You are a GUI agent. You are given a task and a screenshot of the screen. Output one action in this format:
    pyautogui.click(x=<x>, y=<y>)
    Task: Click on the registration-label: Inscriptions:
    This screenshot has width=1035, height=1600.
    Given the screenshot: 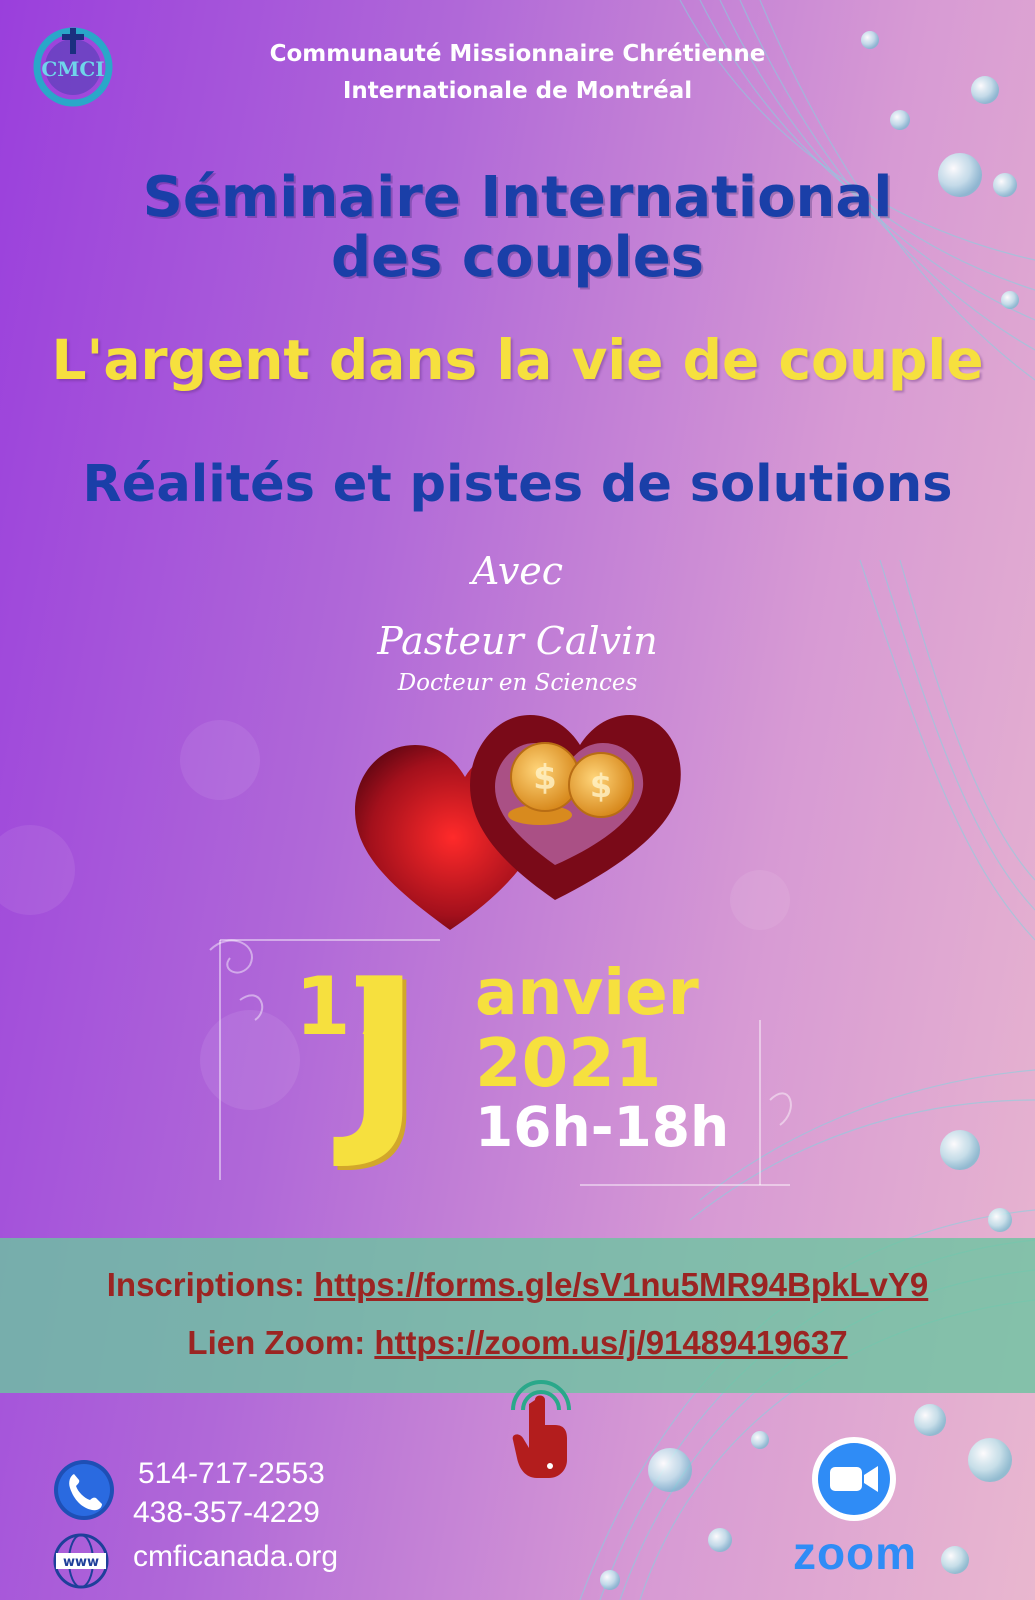 What is the action you would take?
    pyautogui.click(x=210, y=1284)
    